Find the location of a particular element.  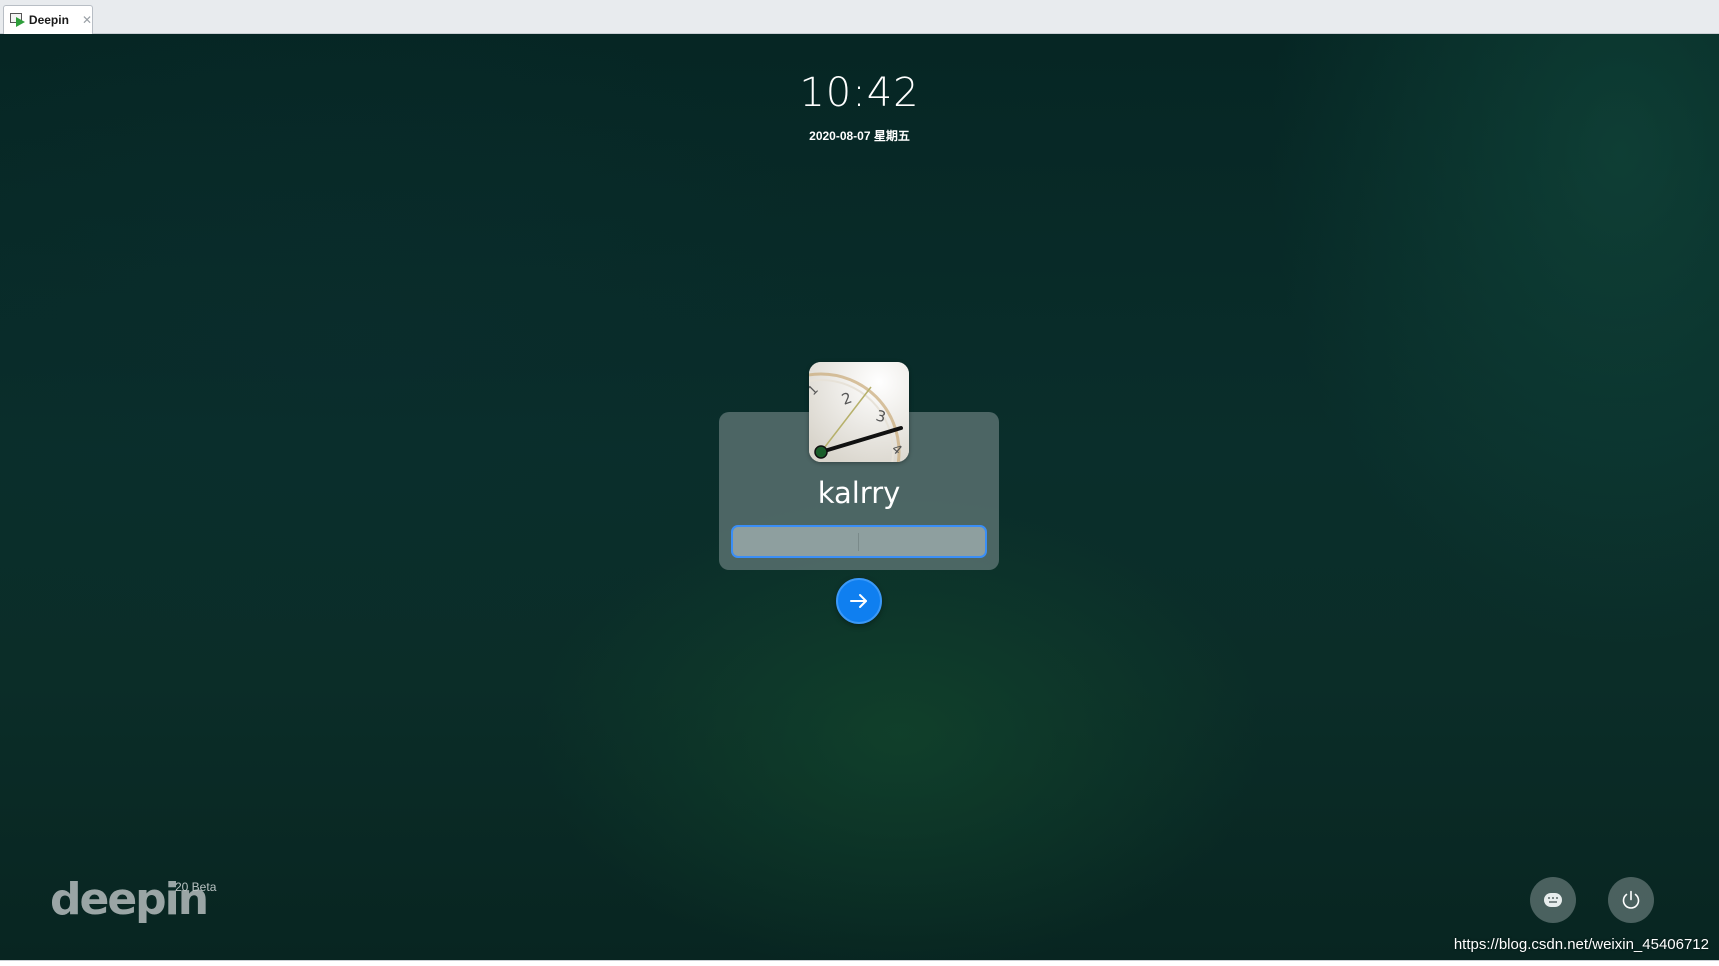

close-icon: ✕ is located at coordinates (87, 20).